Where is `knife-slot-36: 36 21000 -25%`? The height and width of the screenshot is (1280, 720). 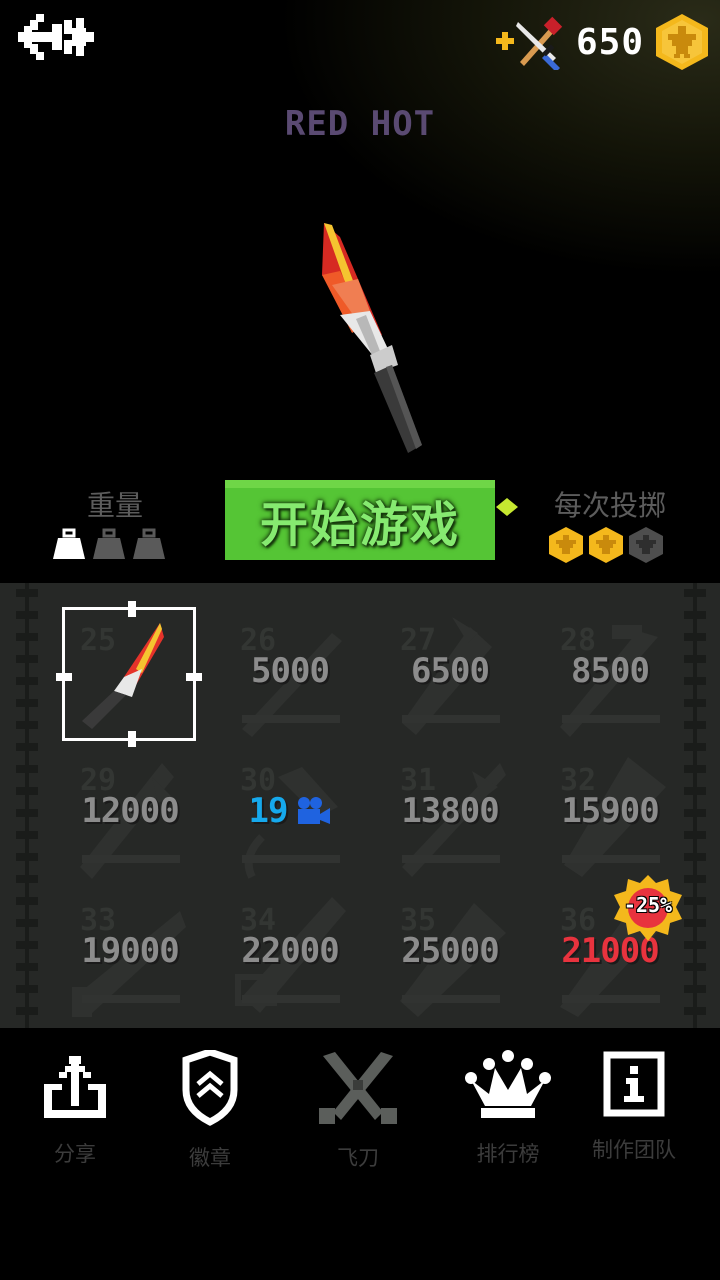
knife-slot-36: 36 21000 -25% is located at coordinates (612, 949).